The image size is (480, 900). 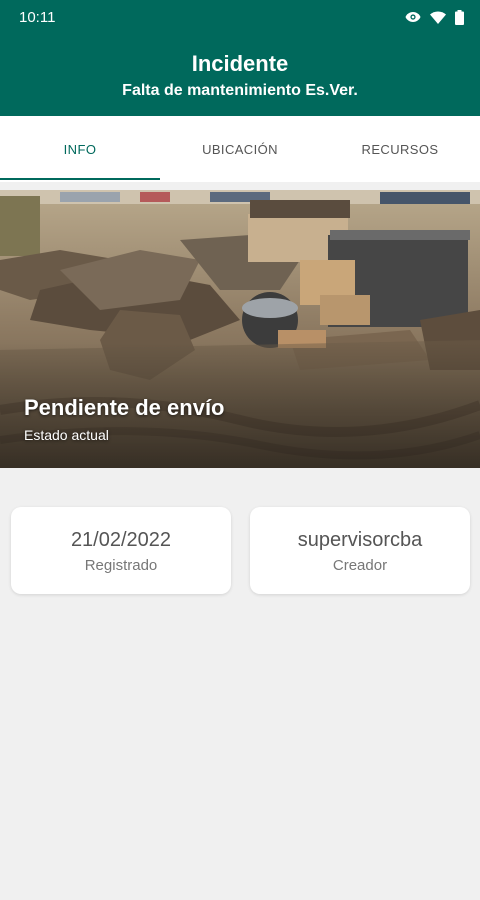 I want to click on tab-bar: INFO UBICACIÓN RECURSOS, so click(x=240, y=149).